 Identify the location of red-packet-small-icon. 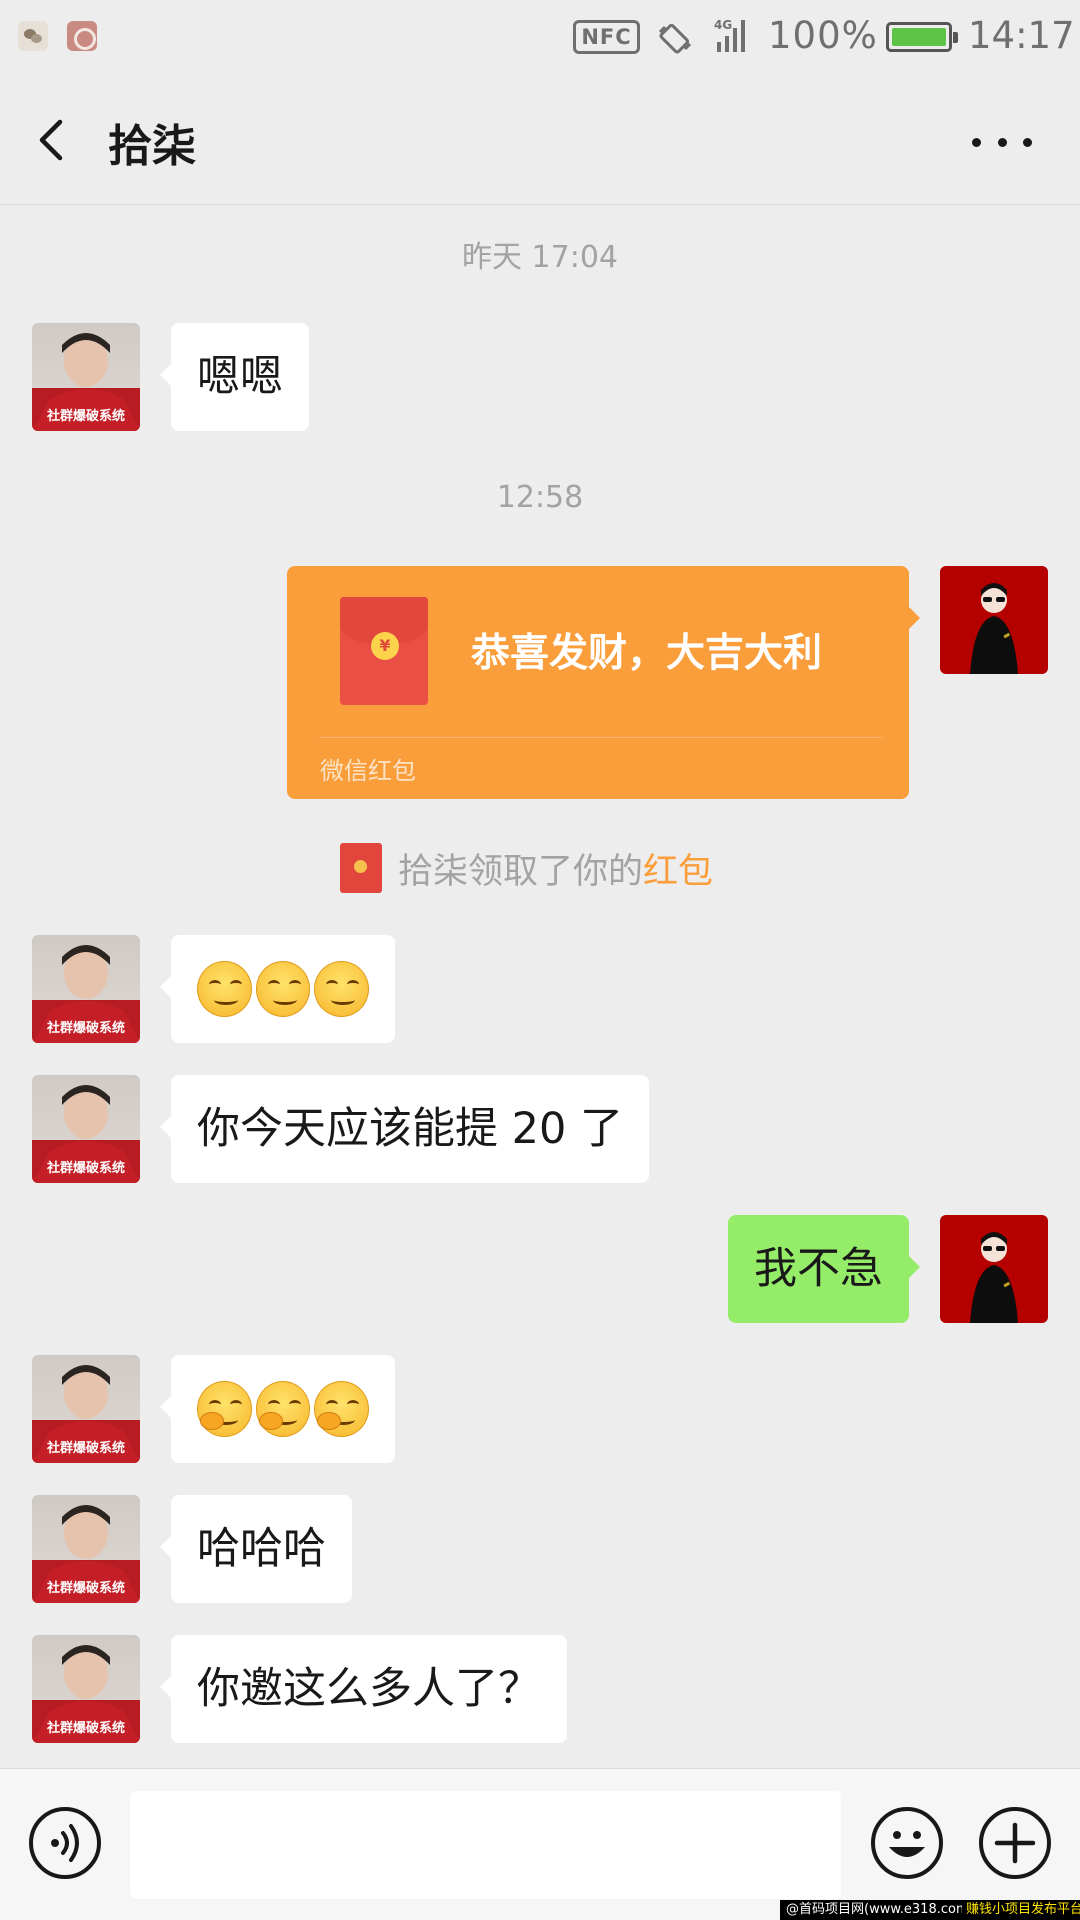
(361, 868).